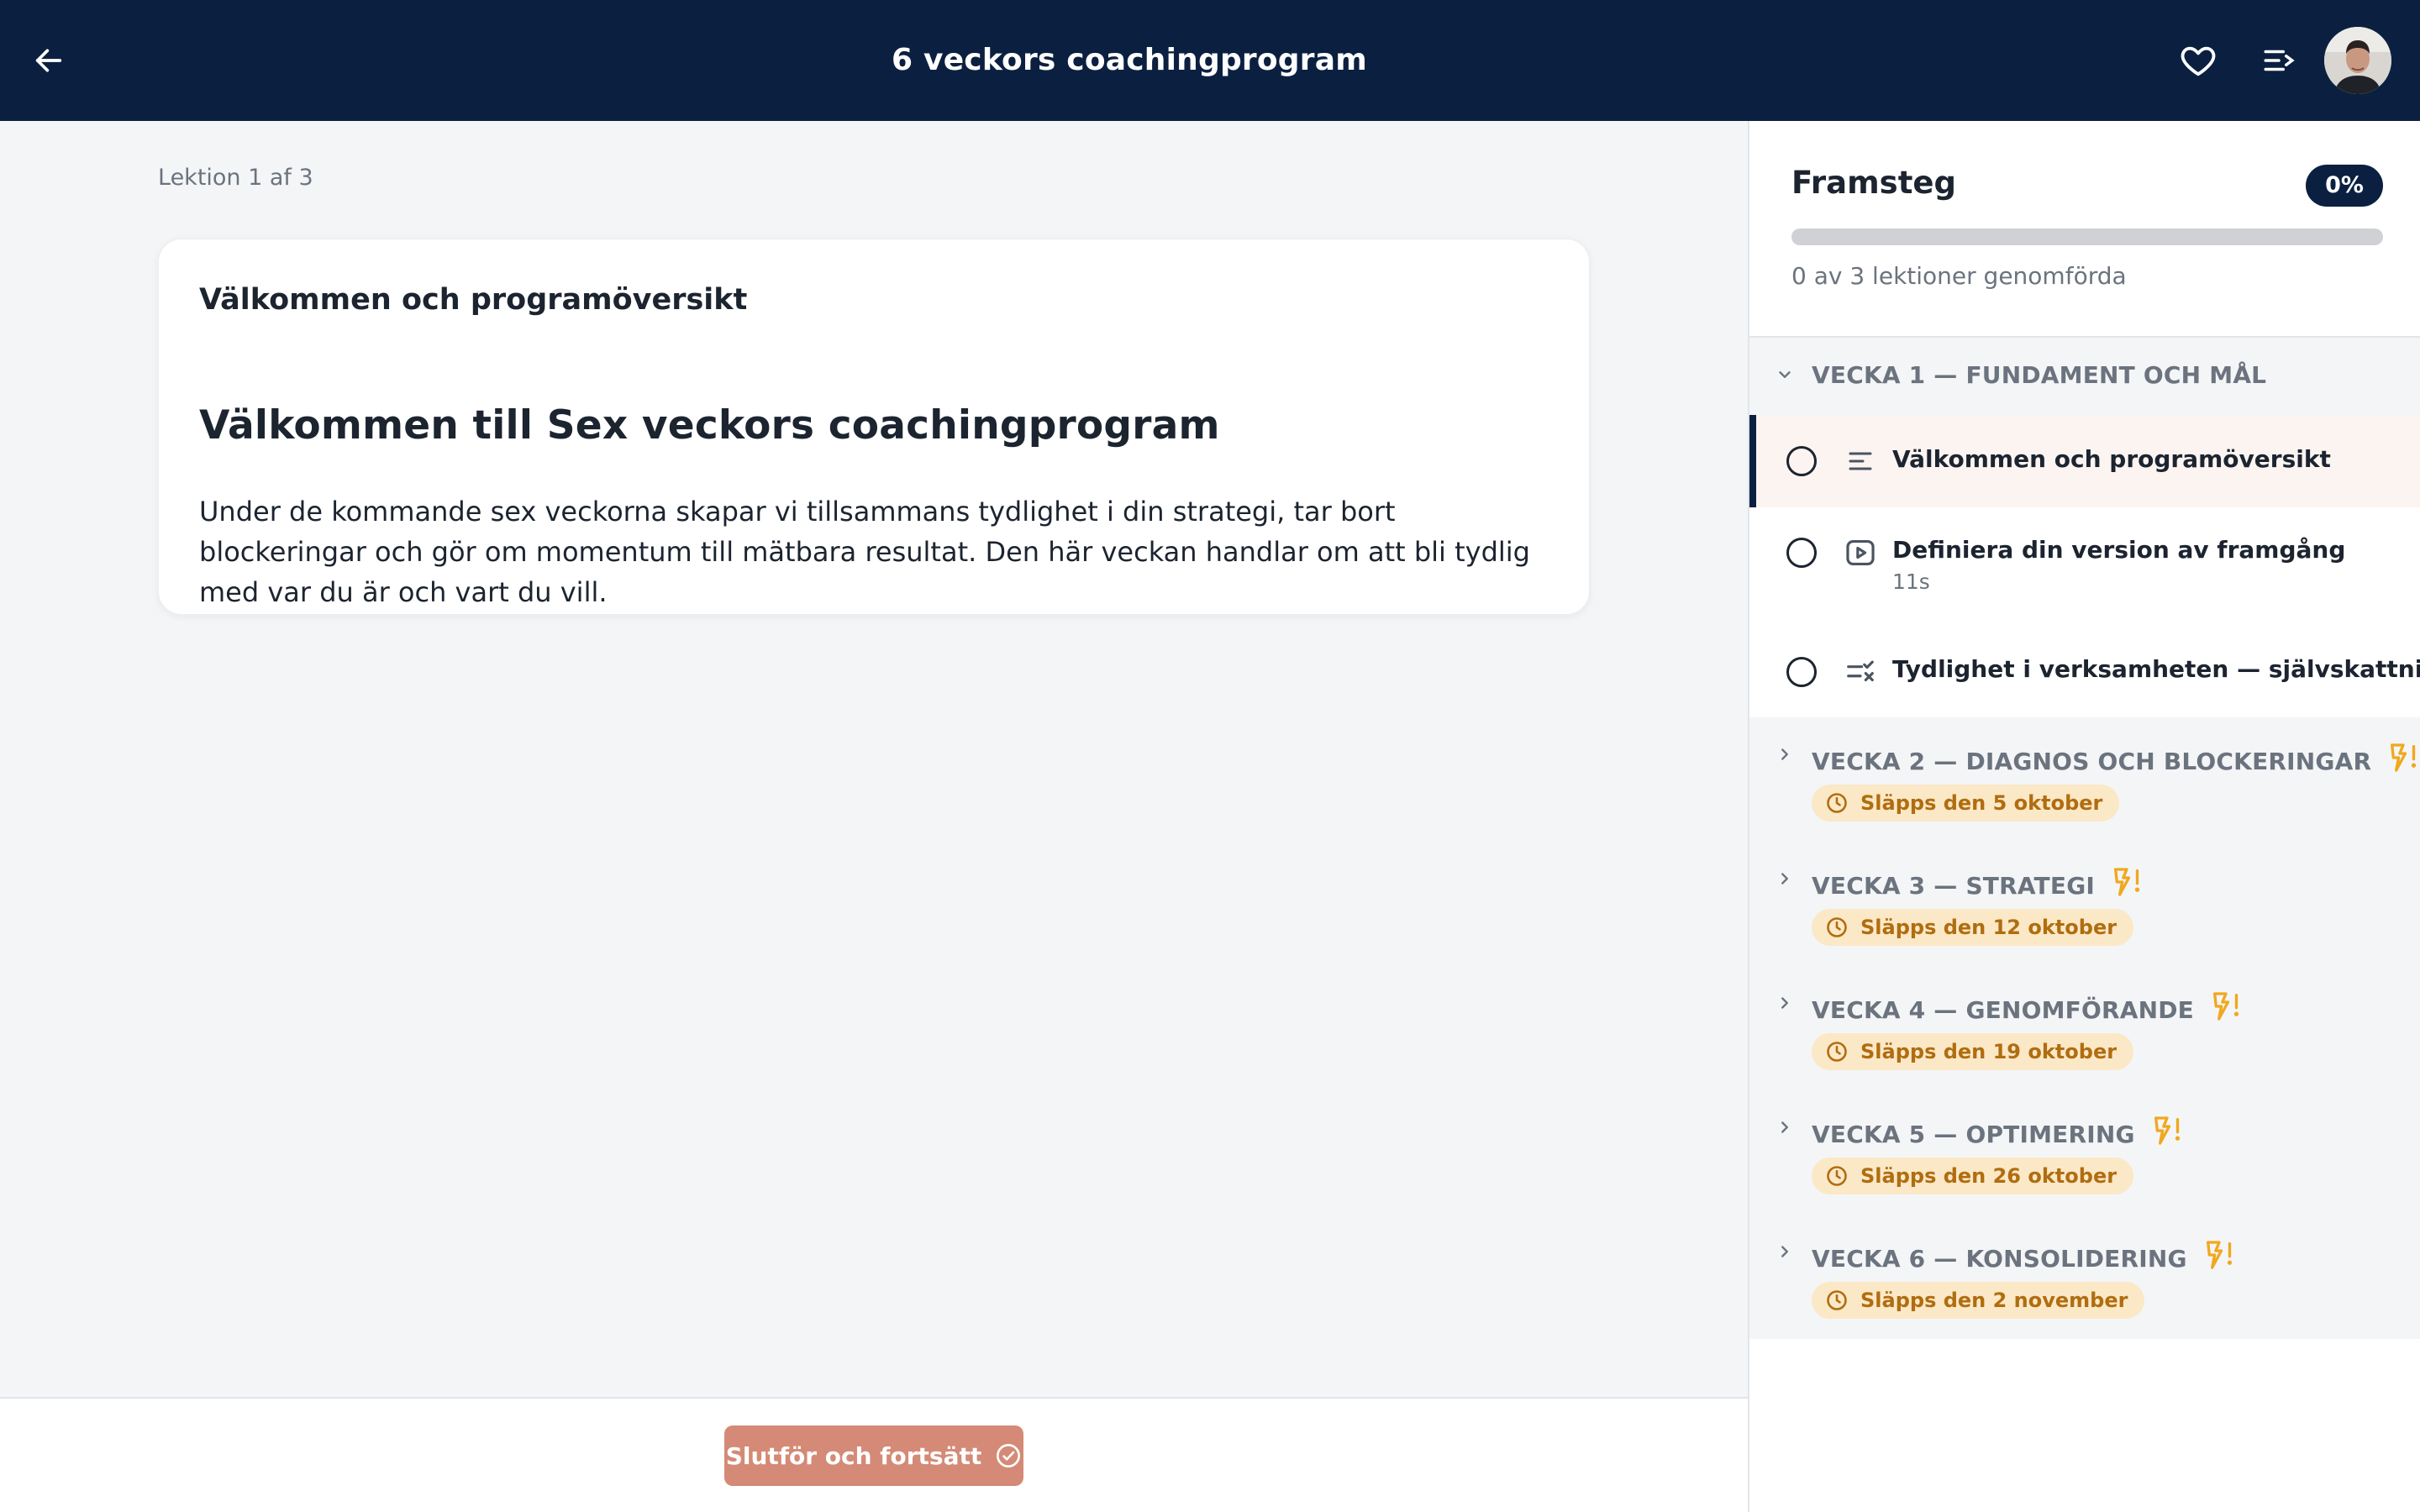 This screenshot has height=1512, width=2420. I want to click on module-header-week-4: VECKA 4 — GENOMFÖRANDE, so click(2085, 1004).